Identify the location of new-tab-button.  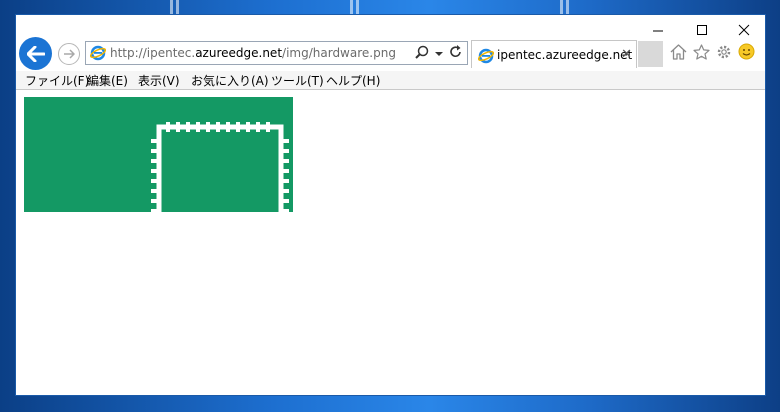
(650, 54).